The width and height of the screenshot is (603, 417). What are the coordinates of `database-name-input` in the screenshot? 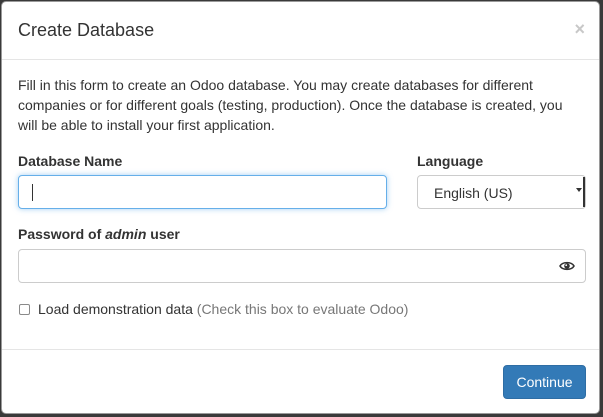 It's located at (202, 192).